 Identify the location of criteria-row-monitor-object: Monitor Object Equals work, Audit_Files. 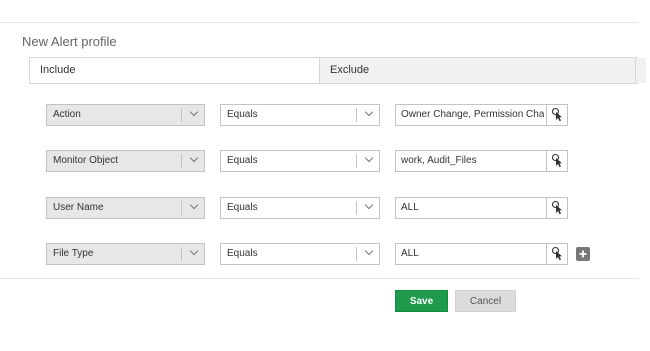
(325, 161).